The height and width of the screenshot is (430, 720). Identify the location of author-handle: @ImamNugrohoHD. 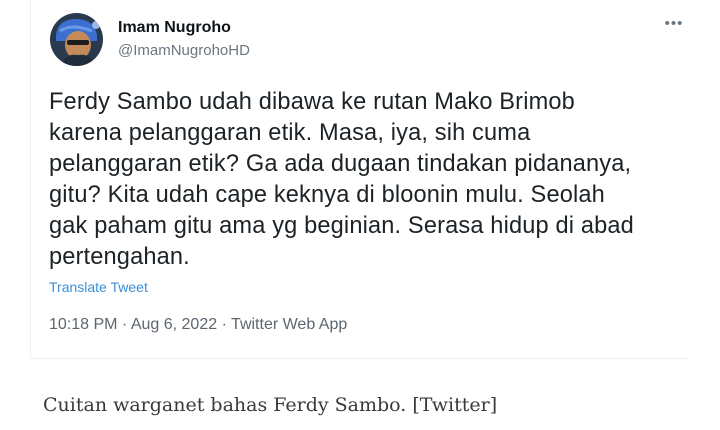
(184, 50).